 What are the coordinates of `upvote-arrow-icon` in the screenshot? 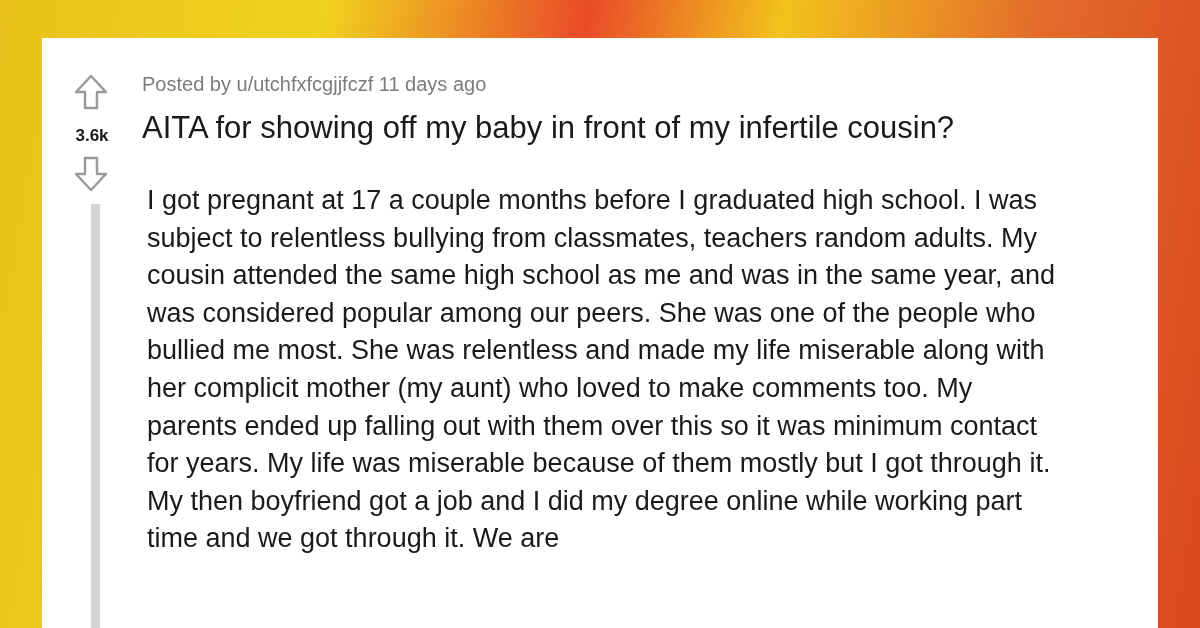 It's located at (91, 92).